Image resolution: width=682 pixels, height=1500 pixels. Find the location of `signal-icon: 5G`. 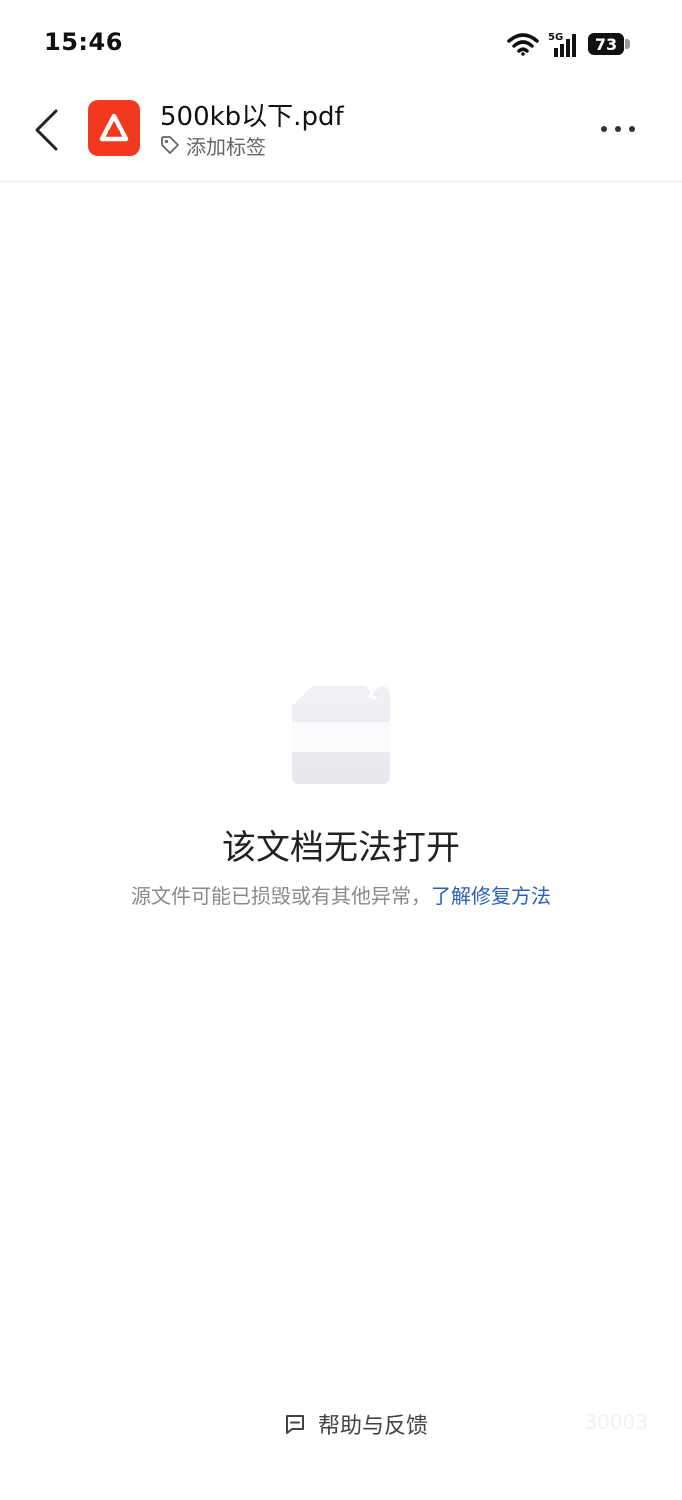

signal-icon: 5G is located at coordinates (562, 44).